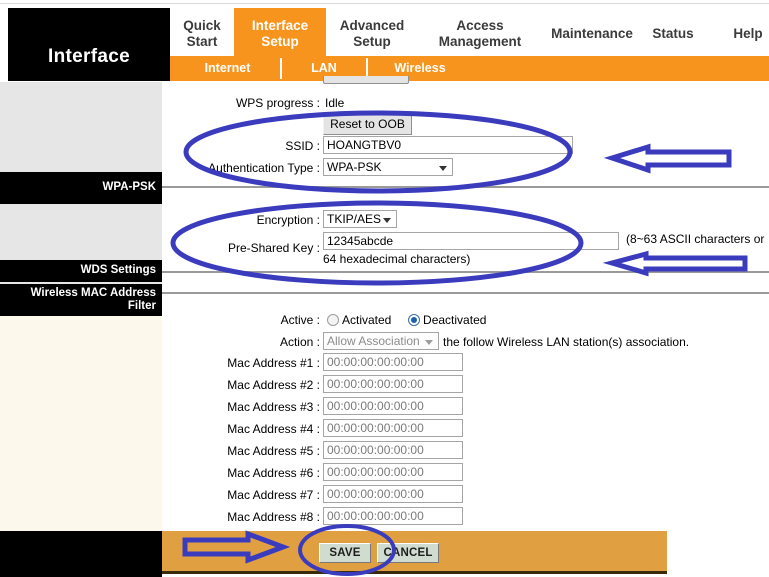  Describe the element at coordinates (280, 41) in the screenshot. I see `nav-item-interface-setup-line2: Setup` at that location.